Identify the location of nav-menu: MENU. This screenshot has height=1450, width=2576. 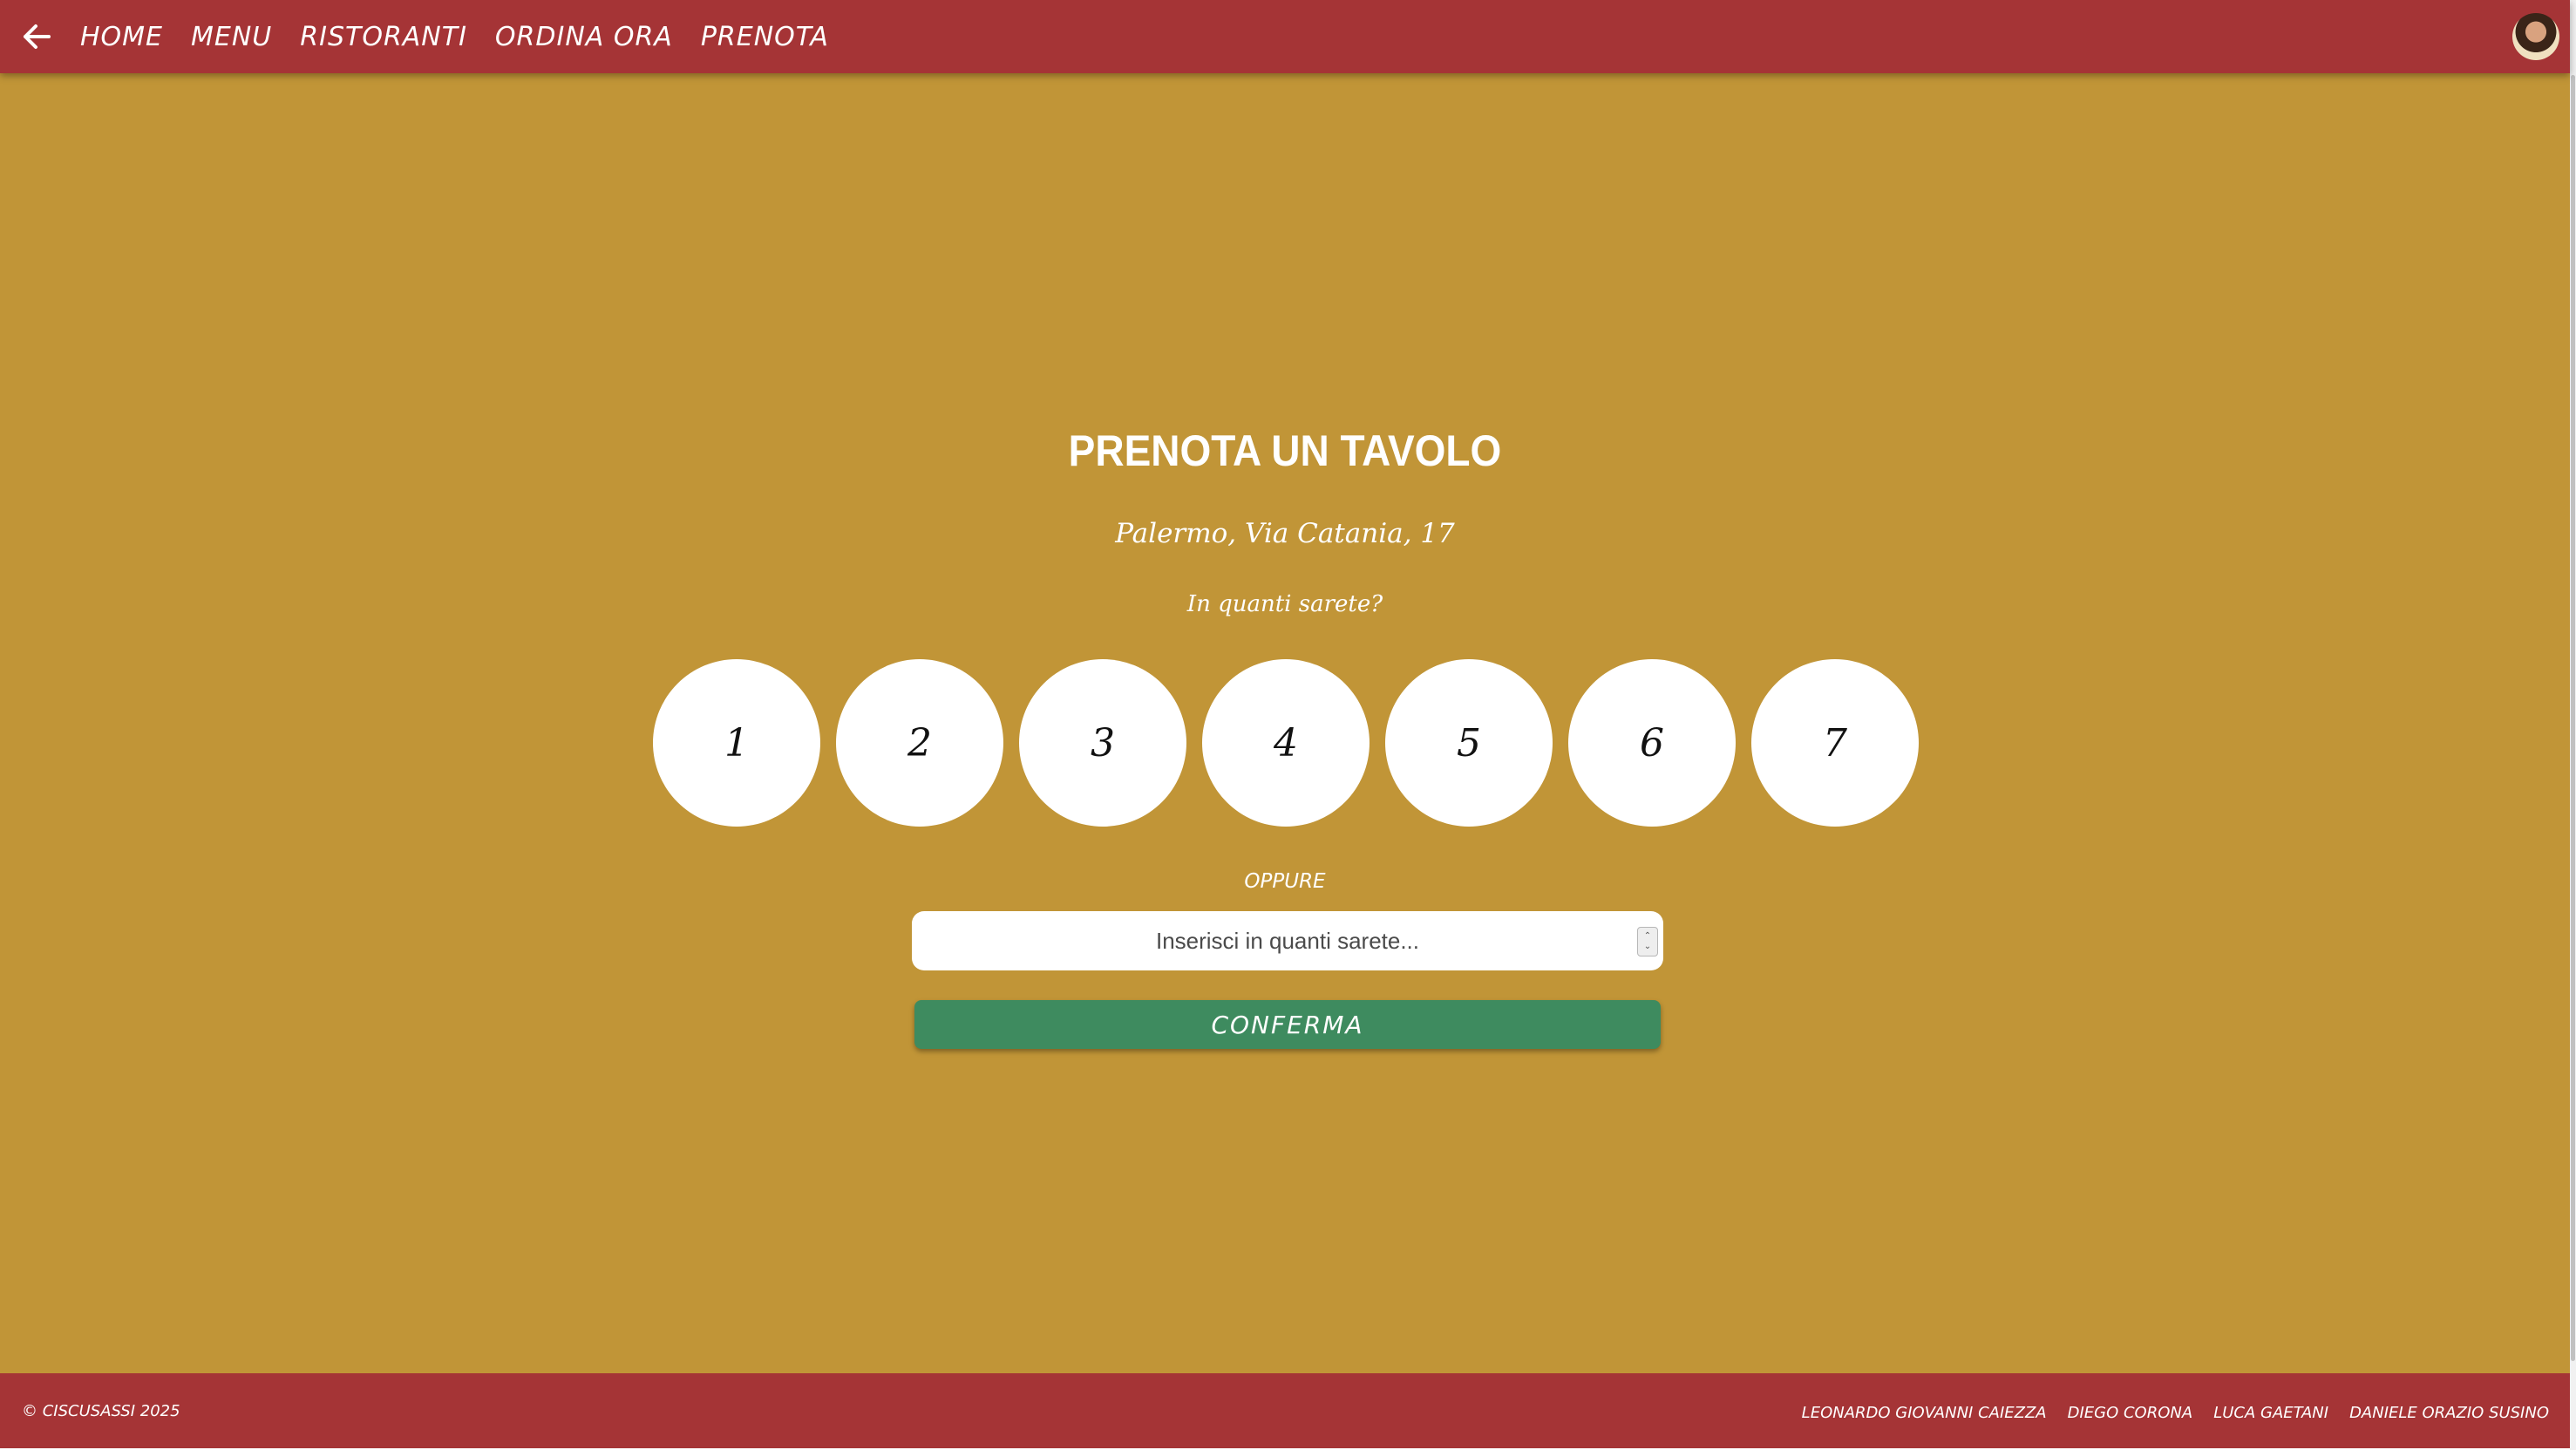
(232, 37).